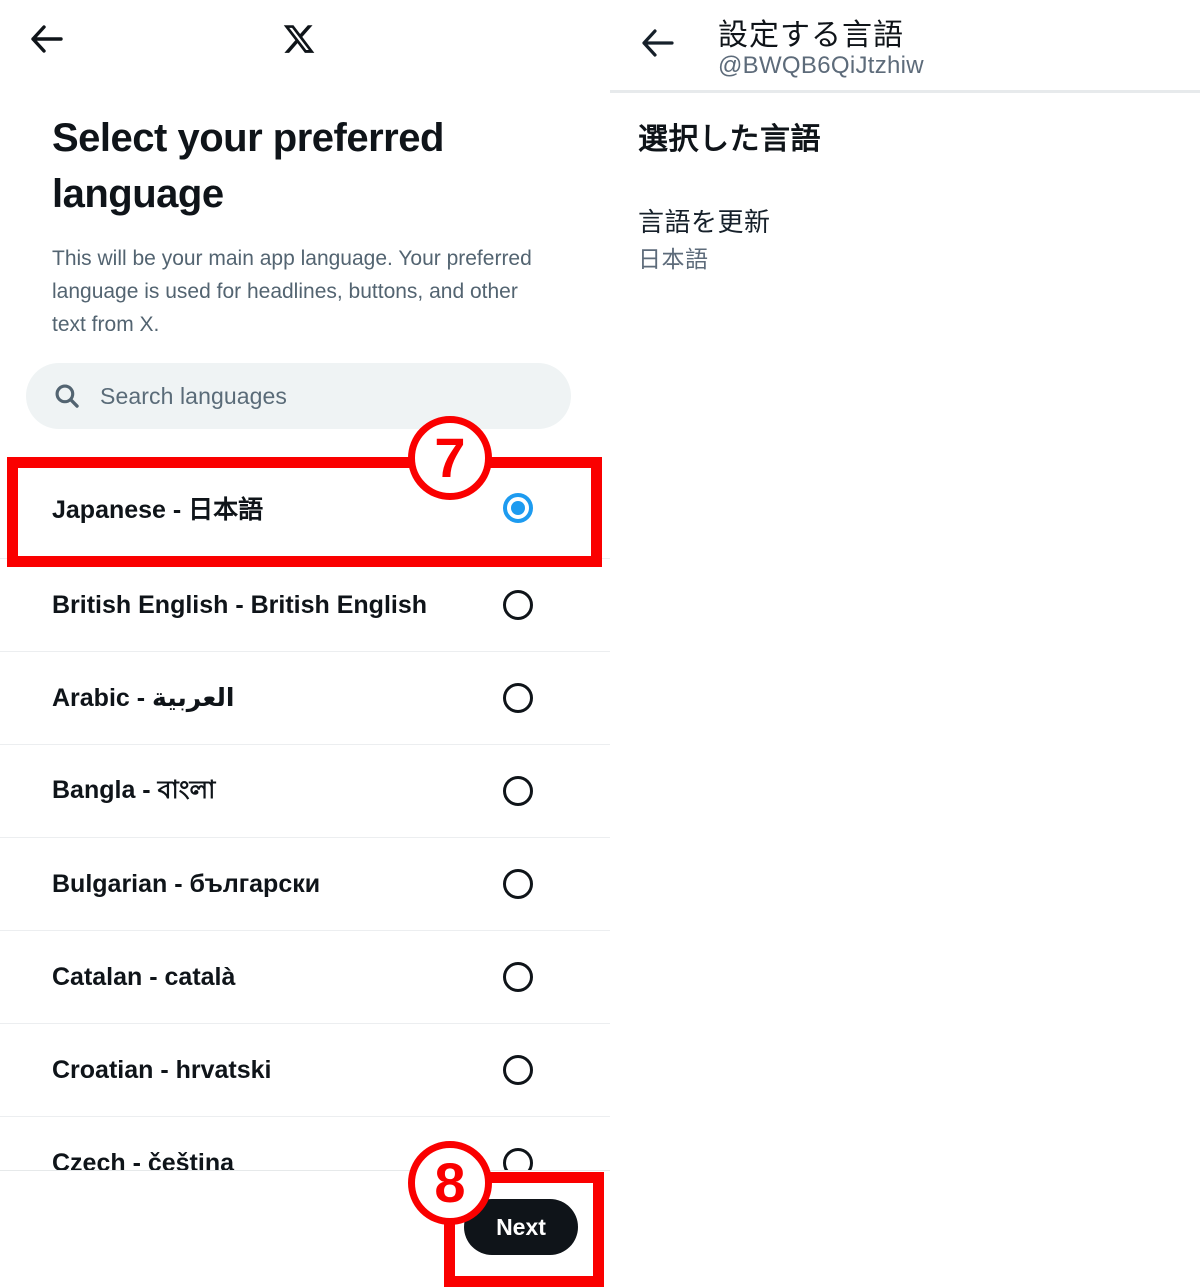 This screenshot has height=1287, width=1200. I want to click on account-handle: @BWQB6QiJtzhiw, so click(821, 65).